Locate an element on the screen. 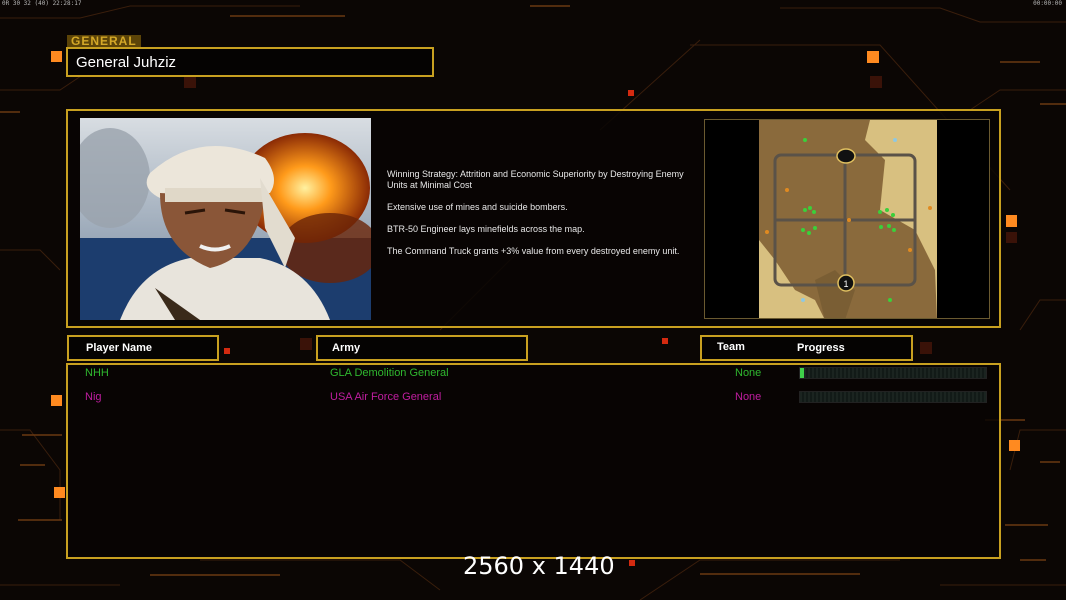 This screenshot has height=600, width=1066. general-section-label: GENERAL is located at coordinates (104, 41).